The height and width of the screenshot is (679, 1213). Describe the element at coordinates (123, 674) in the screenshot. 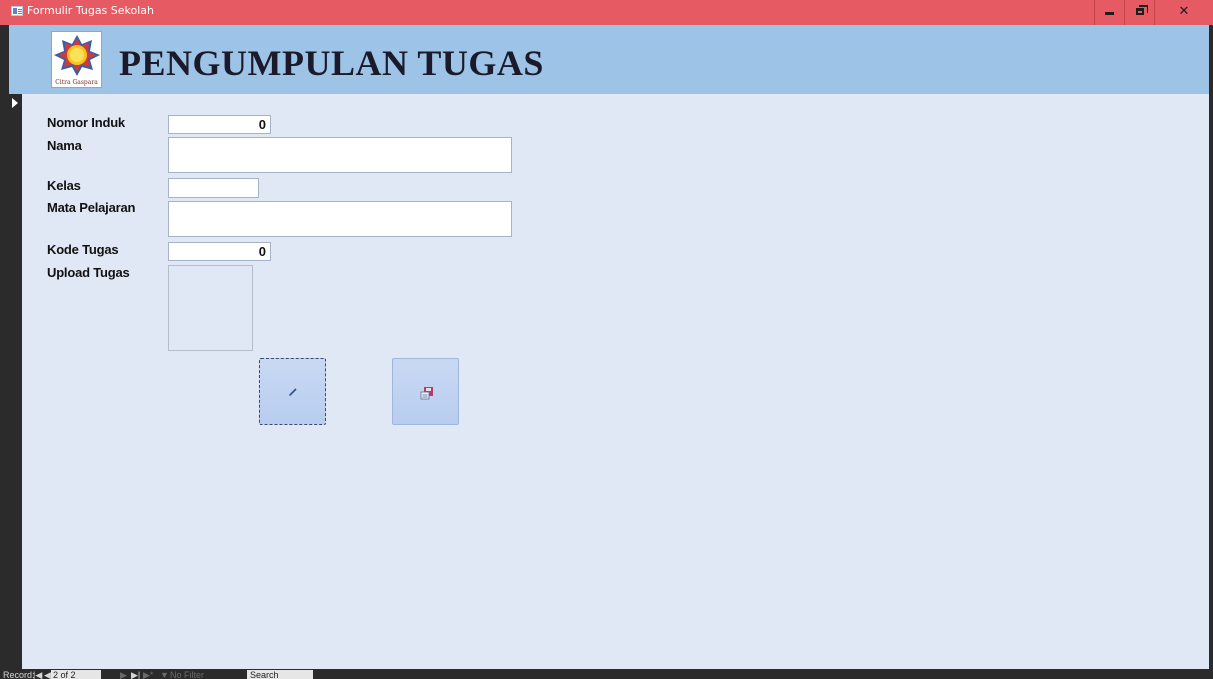

I see `next-record-button: ▶` at that location.